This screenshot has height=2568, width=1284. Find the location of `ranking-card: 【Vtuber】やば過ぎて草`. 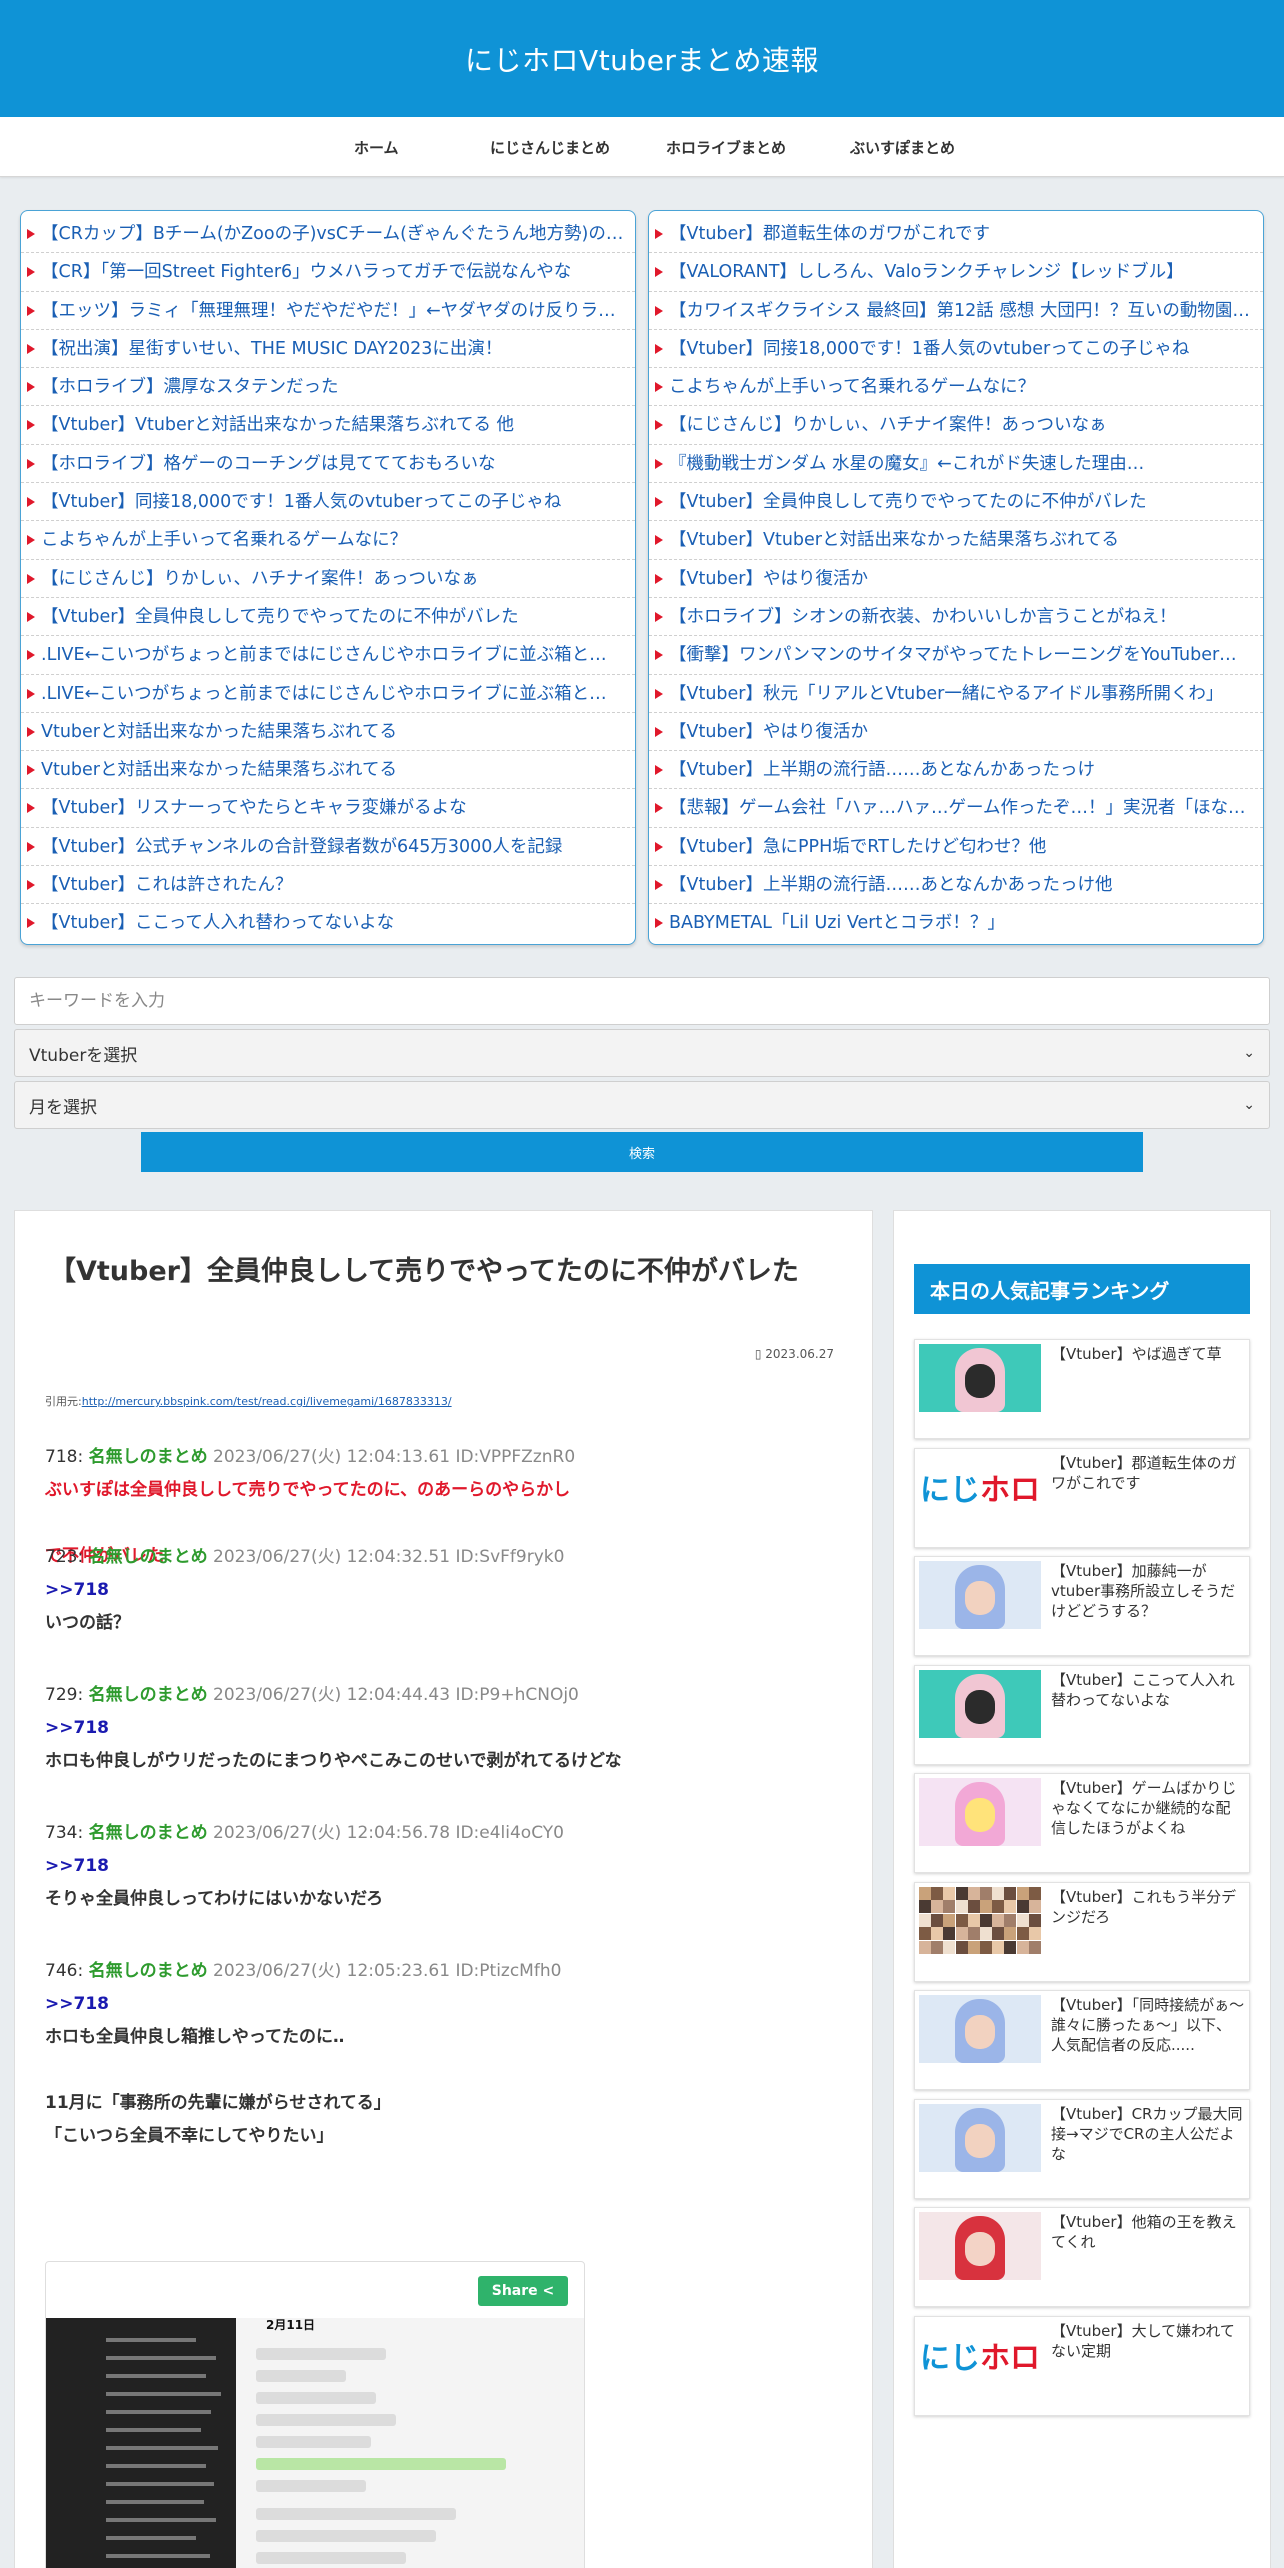

ranking-card: 【Vtuber】やば過ぎて草 is located at coordinates (1082, 1389).